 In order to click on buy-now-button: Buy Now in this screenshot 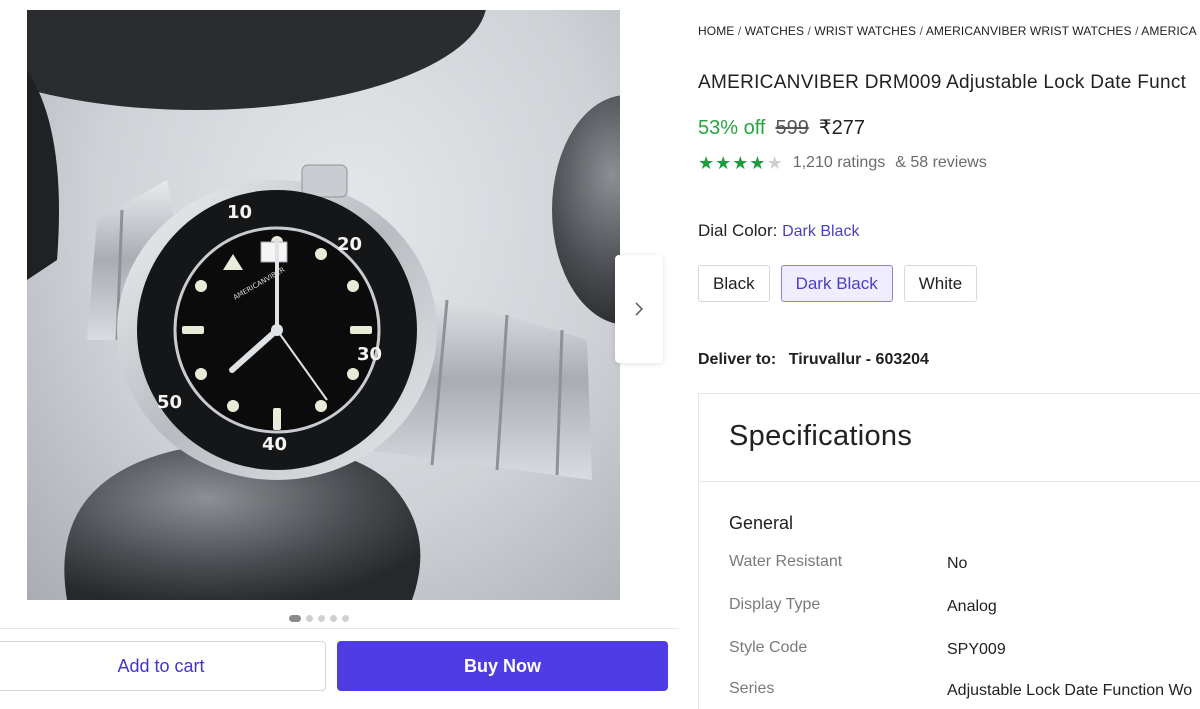, I will do `click(502, 666)`.